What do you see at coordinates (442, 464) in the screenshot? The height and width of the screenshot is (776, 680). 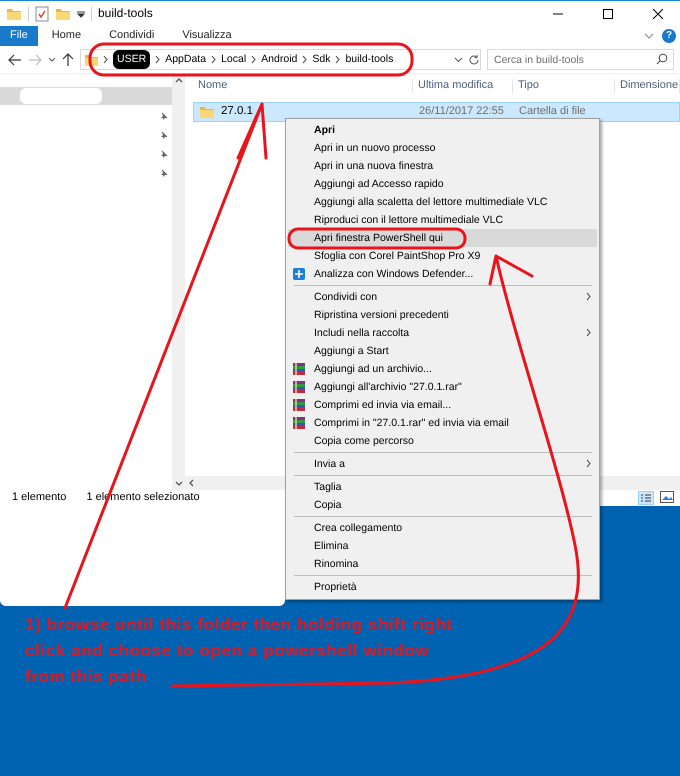 I see `menu-item: Invia a` at bounding box center [442, 464].